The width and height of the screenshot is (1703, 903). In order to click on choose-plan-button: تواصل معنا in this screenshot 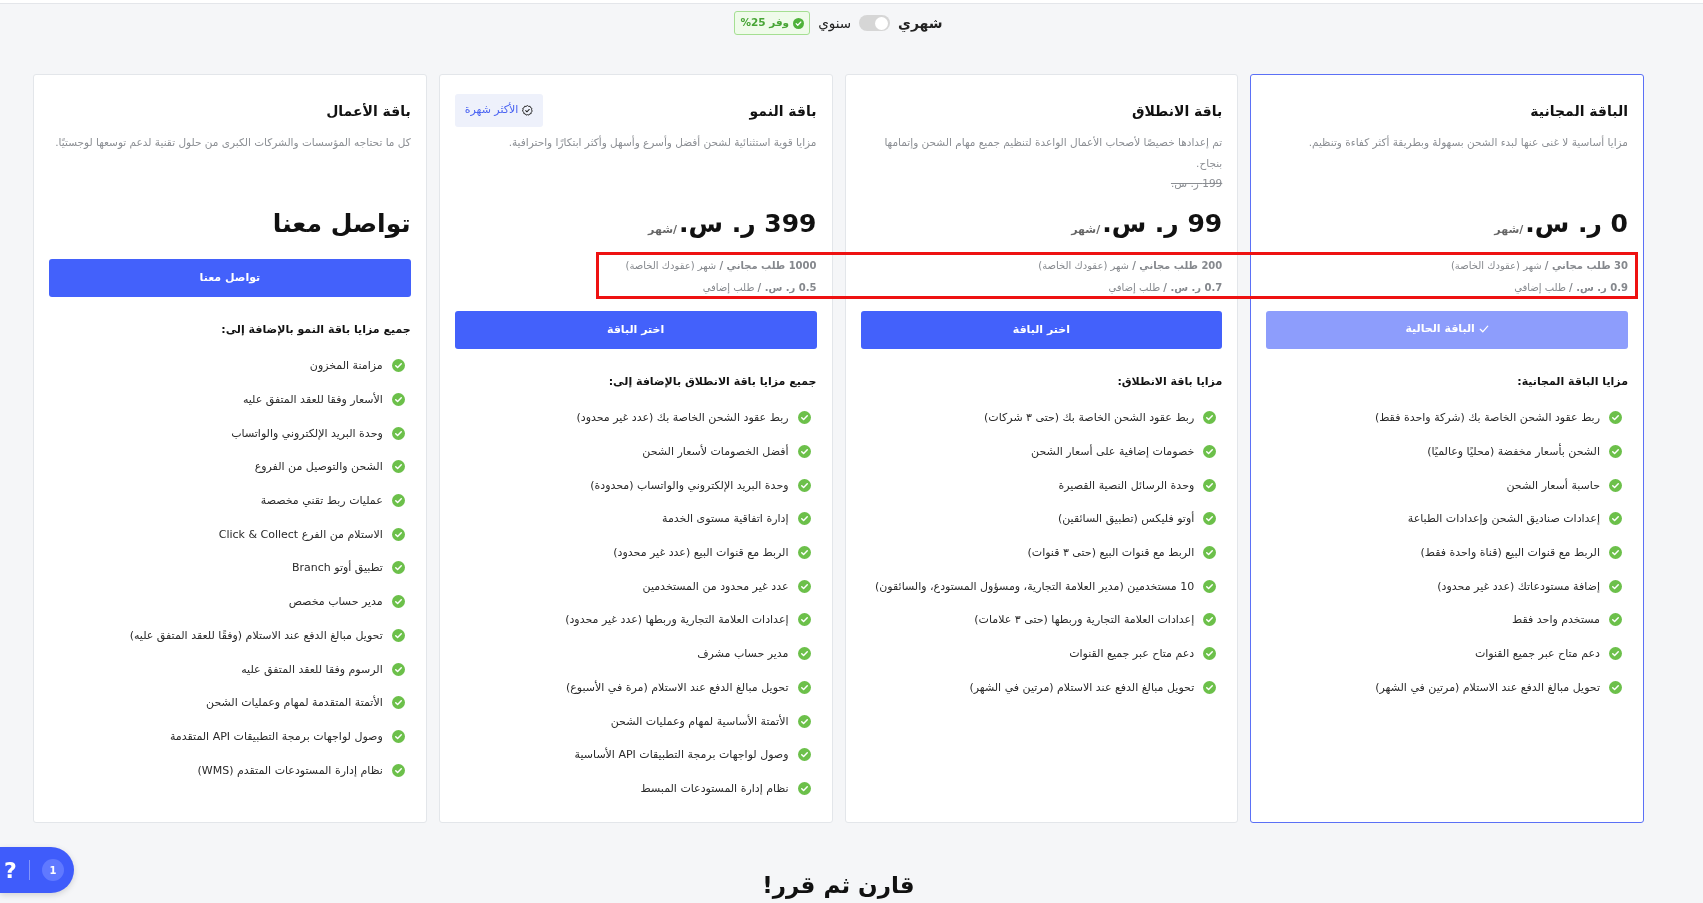, I will do `click(230, 278)`.